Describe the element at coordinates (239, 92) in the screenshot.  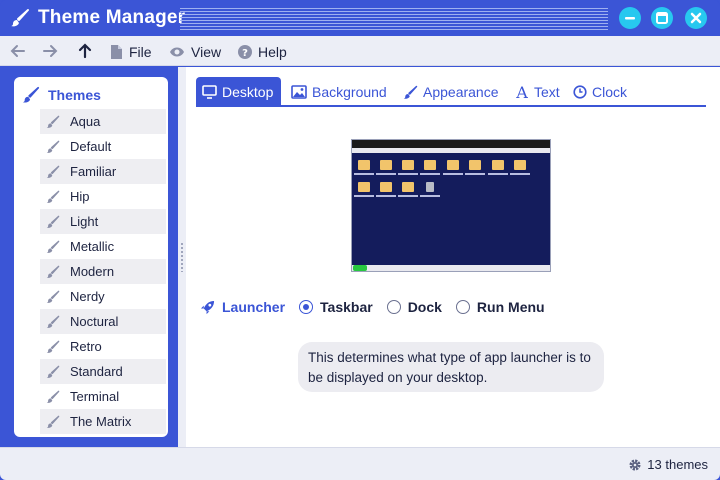
I see `tab-desktop: Desktop` at that location.